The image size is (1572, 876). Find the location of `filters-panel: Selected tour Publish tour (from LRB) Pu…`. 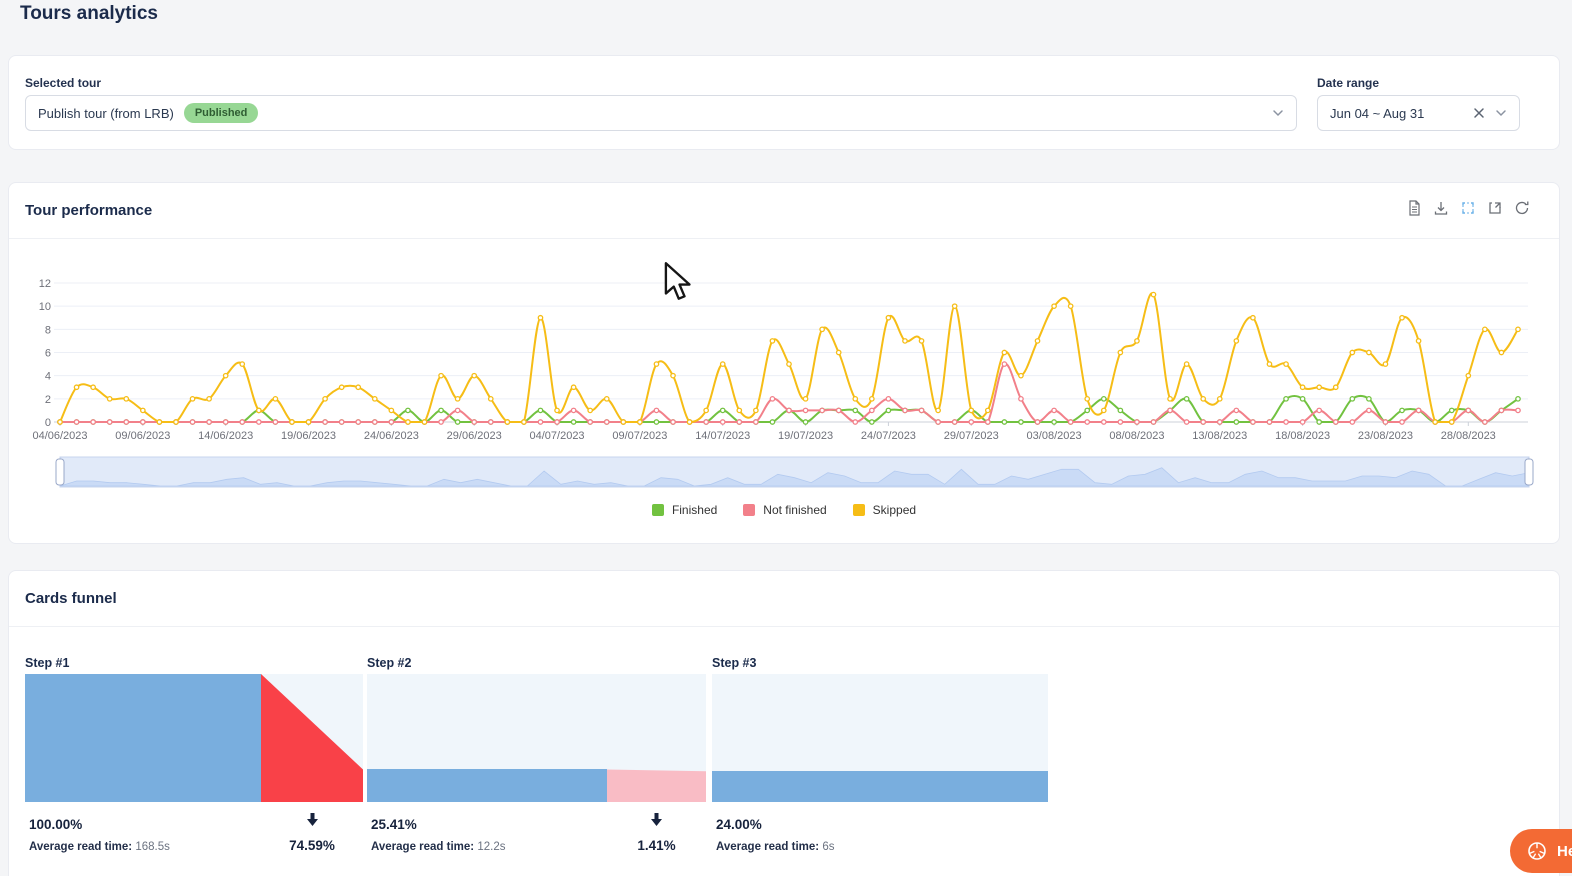

filters-panel: Selected tour Publish tour (from LRB) Pu… is located at coordinates (784, 102).